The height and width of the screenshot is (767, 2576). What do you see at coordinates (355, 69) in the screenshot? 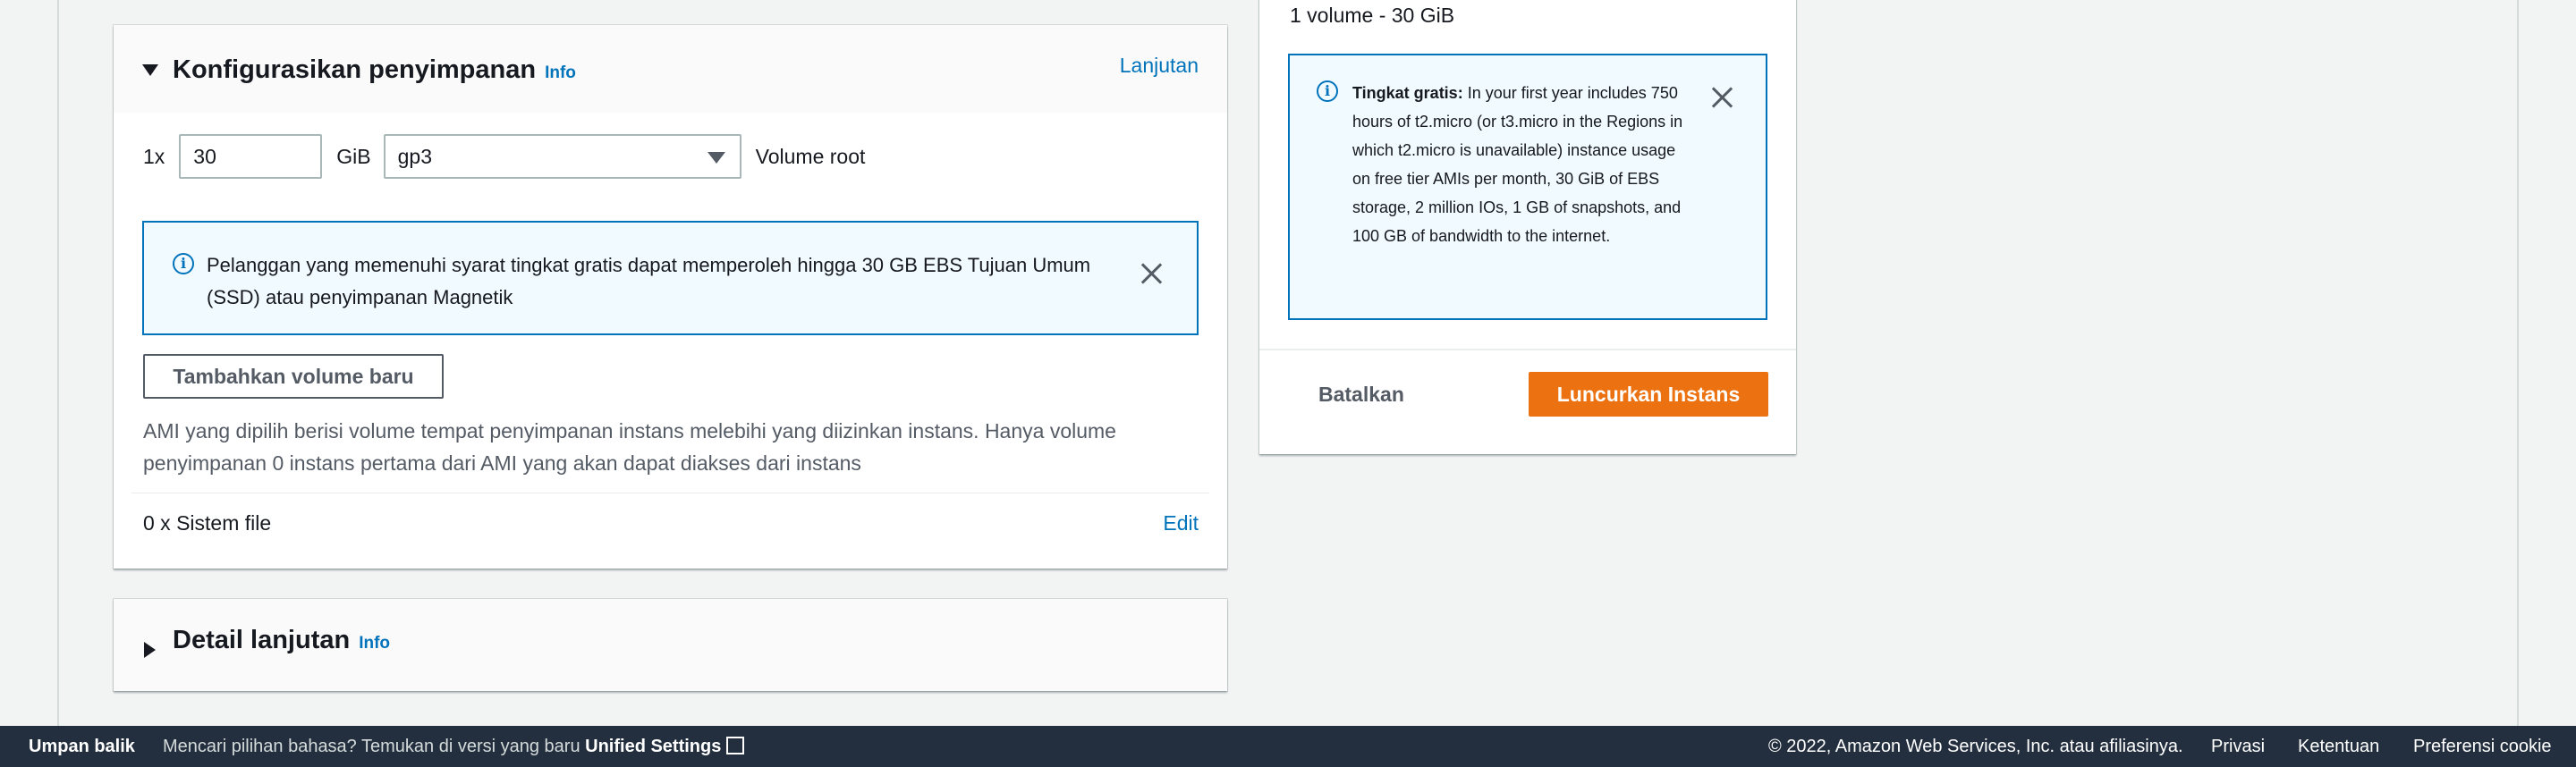
I see `storage-title-text: Konfigurasikan penyimpanan` at bounding box center [355, 69].